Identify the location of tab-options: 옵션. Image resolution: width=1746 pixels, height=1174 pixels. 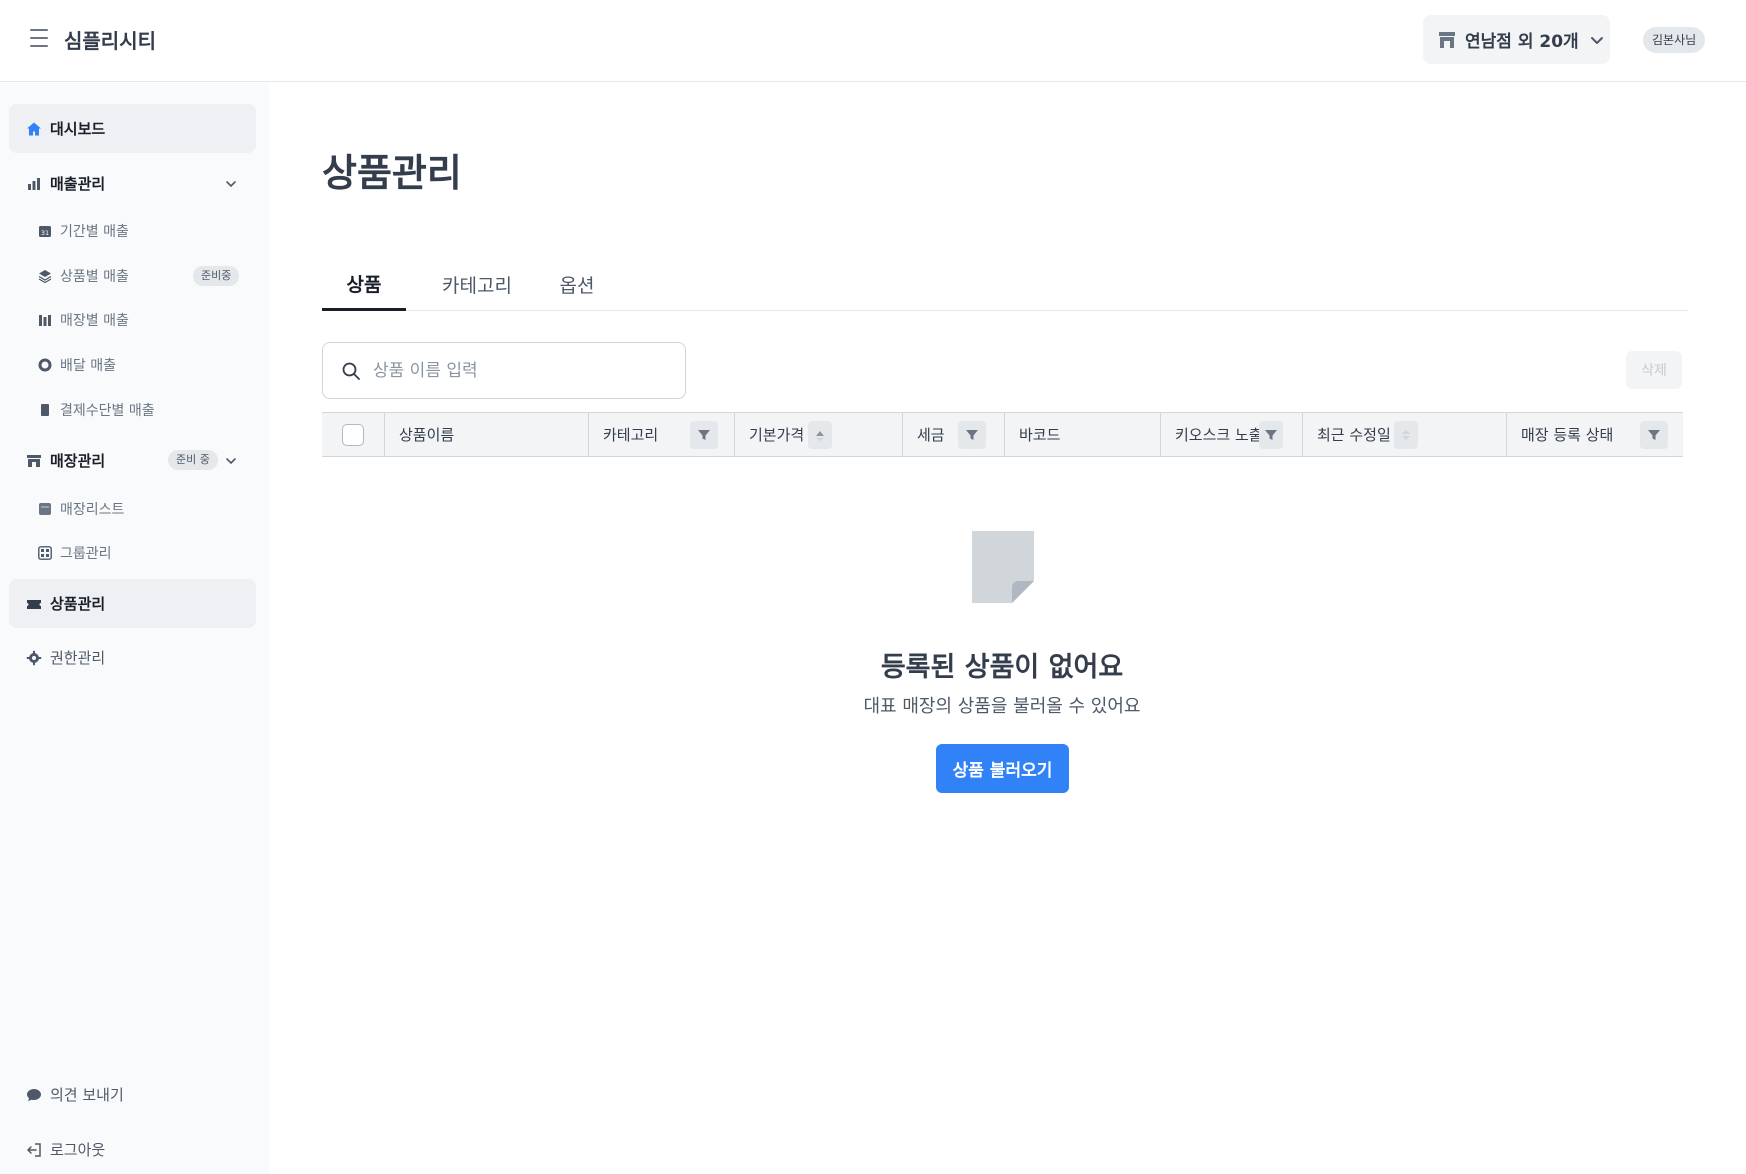
(577, 284).